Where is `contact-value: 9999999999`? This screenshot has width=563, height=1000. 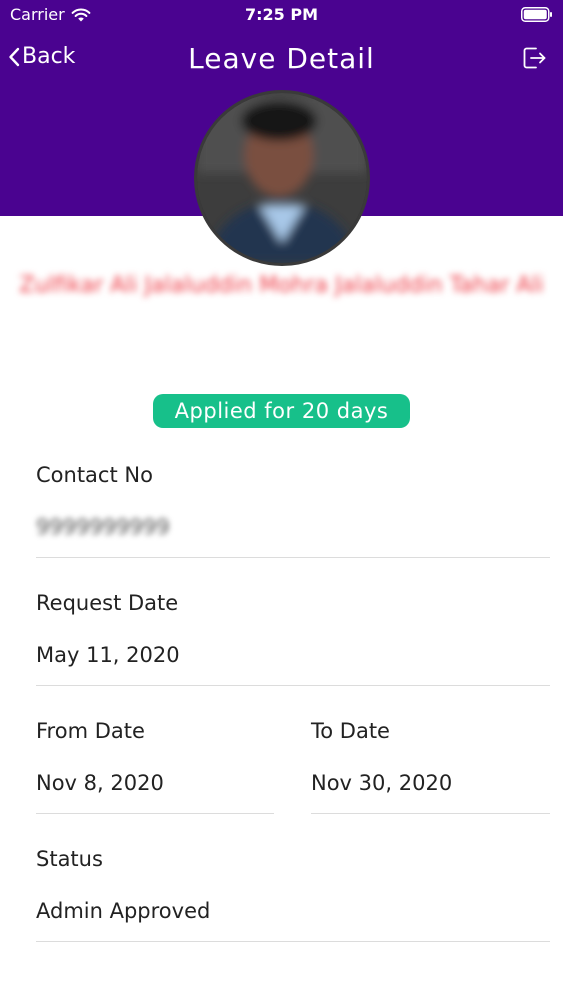 contact-value: 9999999999 is located at coordinates (103, 527).